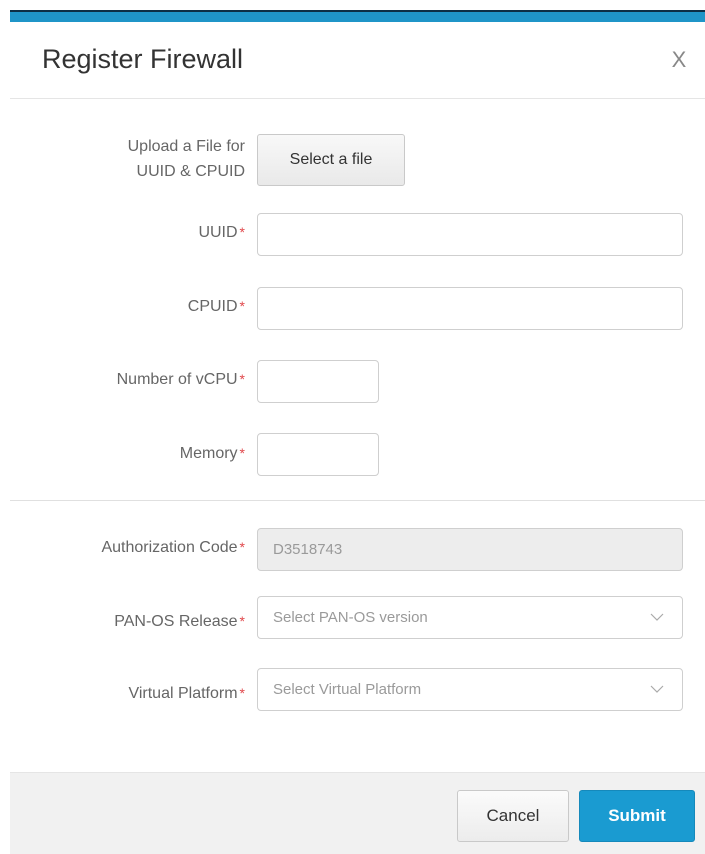 The width and height of the screenshot is (705, 854). Describe the element at coordinates (470, 549) in the screenshot. I see `auth-code-input: D3518743` at that location.